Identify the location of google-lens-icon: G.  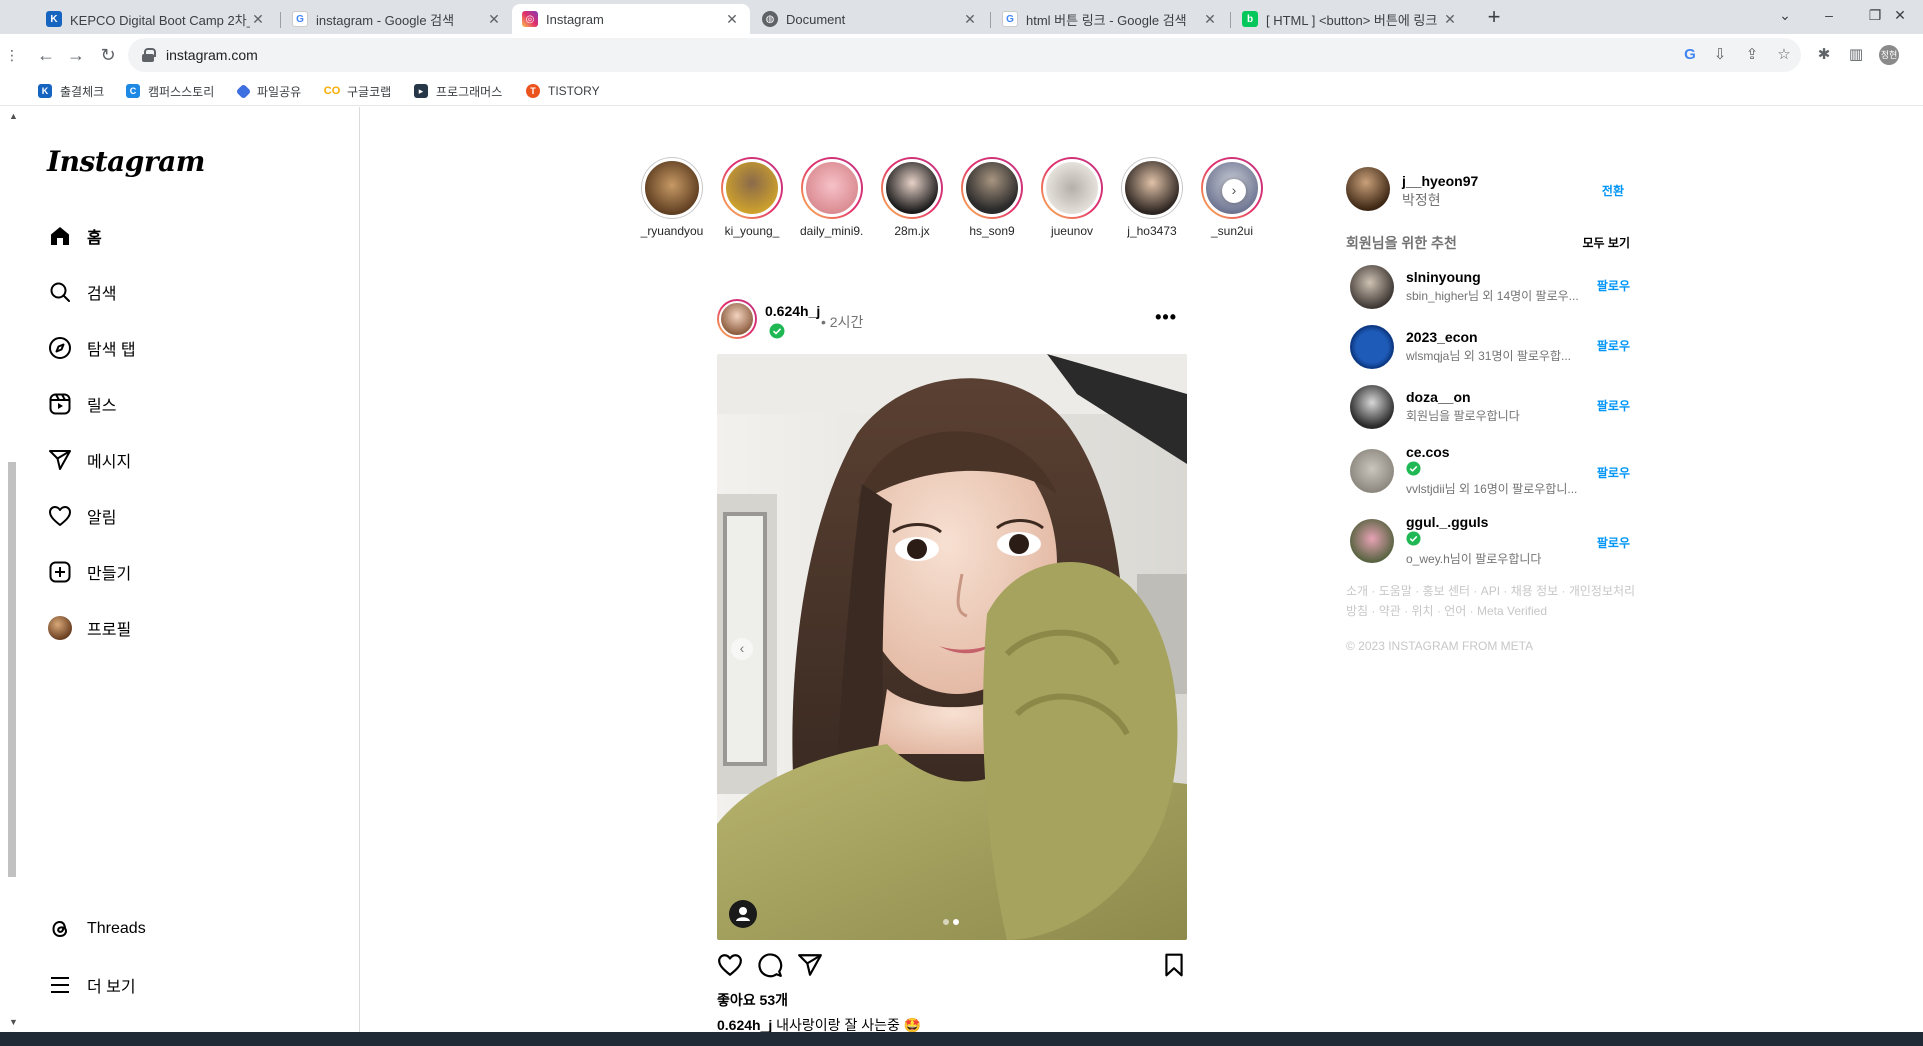
(1690, 55).